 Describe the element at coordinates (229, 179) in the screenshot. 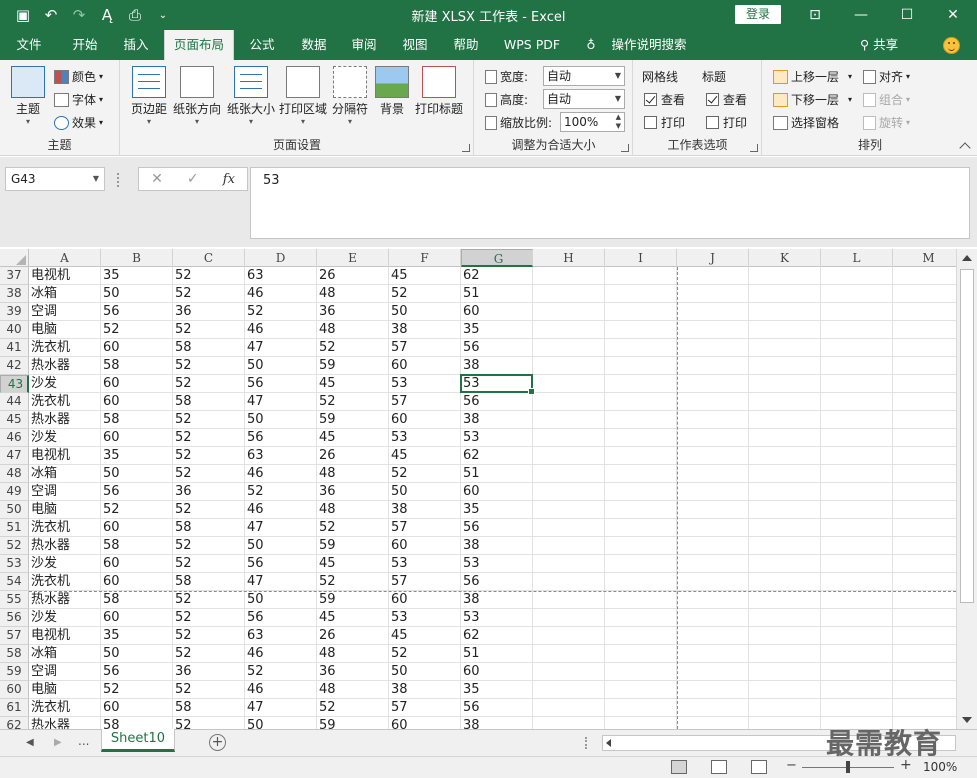

I see `insert-function-icon: fx` at that location.